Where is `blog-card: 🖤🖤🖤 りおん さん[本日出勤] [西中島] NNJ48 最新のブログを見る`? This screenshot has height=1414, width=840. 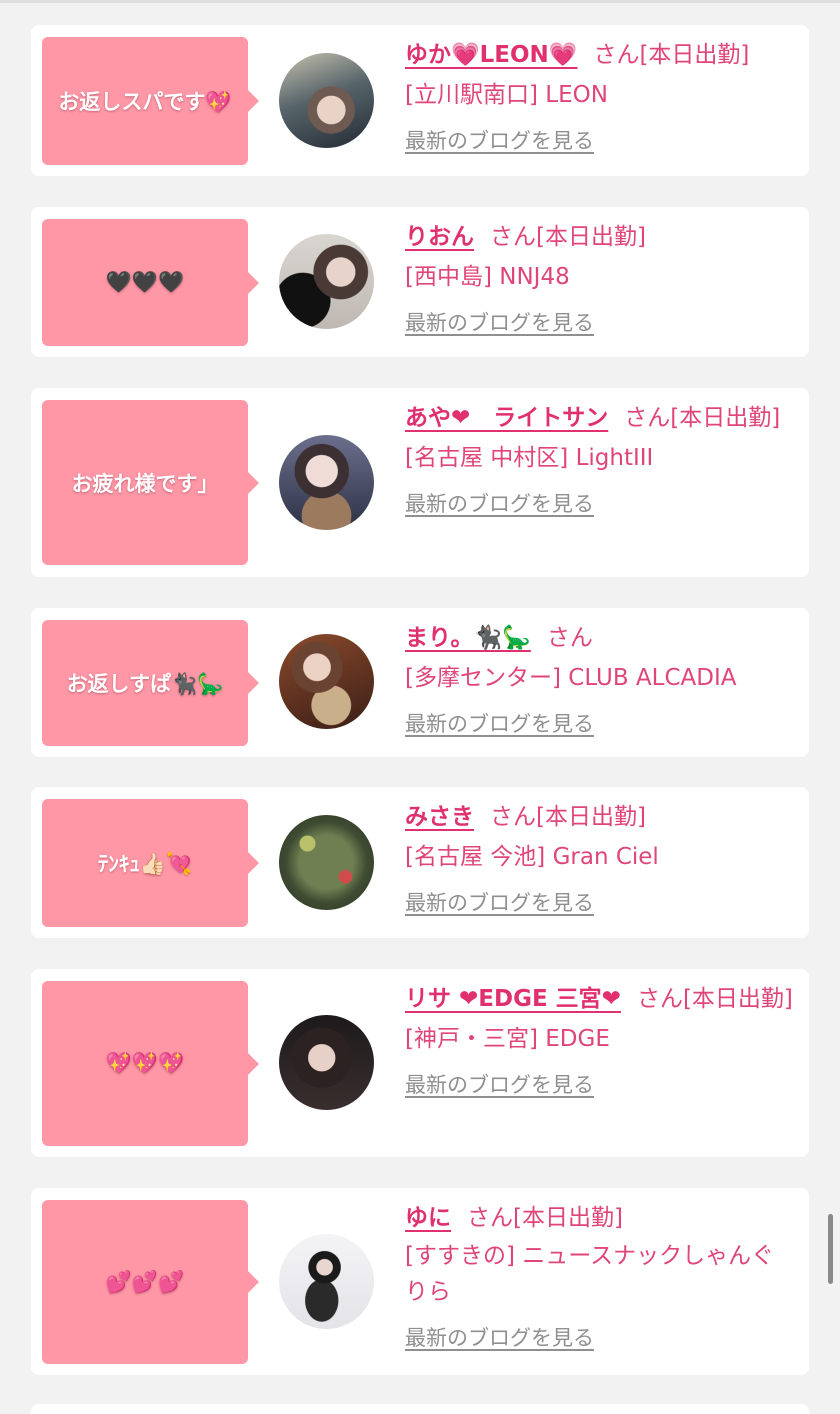 blog-card: 🖤🖤🖤 りおん さん[本日出勤] [西中島] NNJ48 最新のブログを見る is located at coordinates (420, 282).